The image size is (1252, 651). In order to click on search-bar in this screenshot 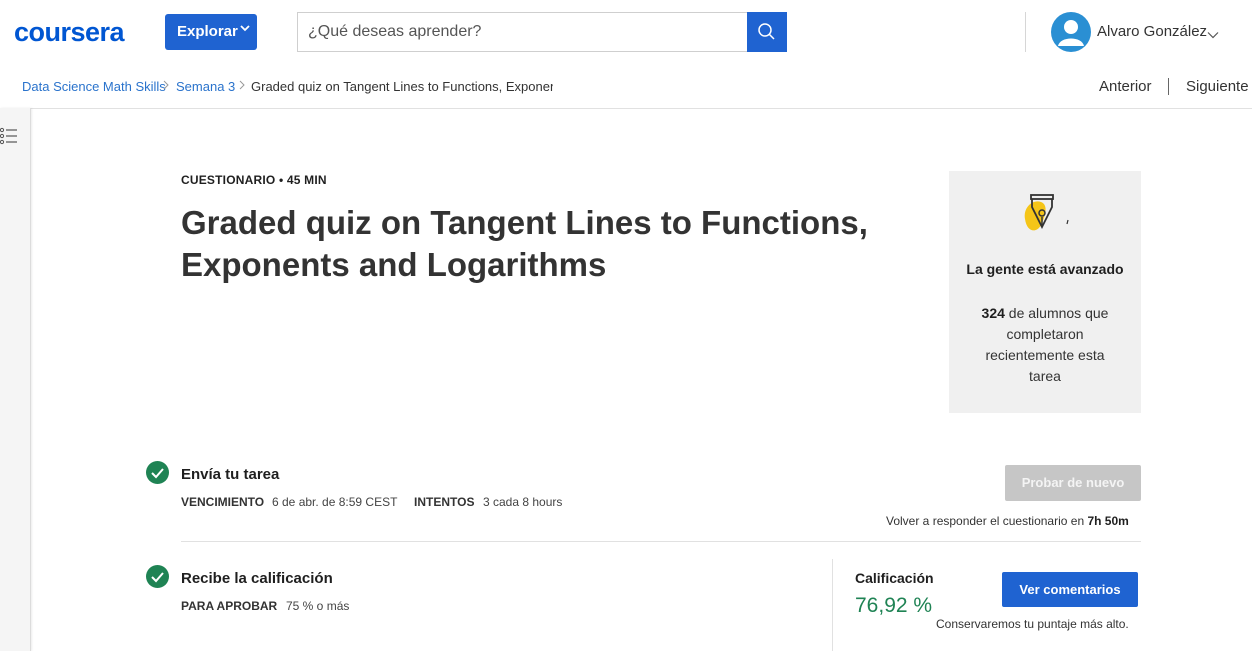, I will do `click(542, 32)`.